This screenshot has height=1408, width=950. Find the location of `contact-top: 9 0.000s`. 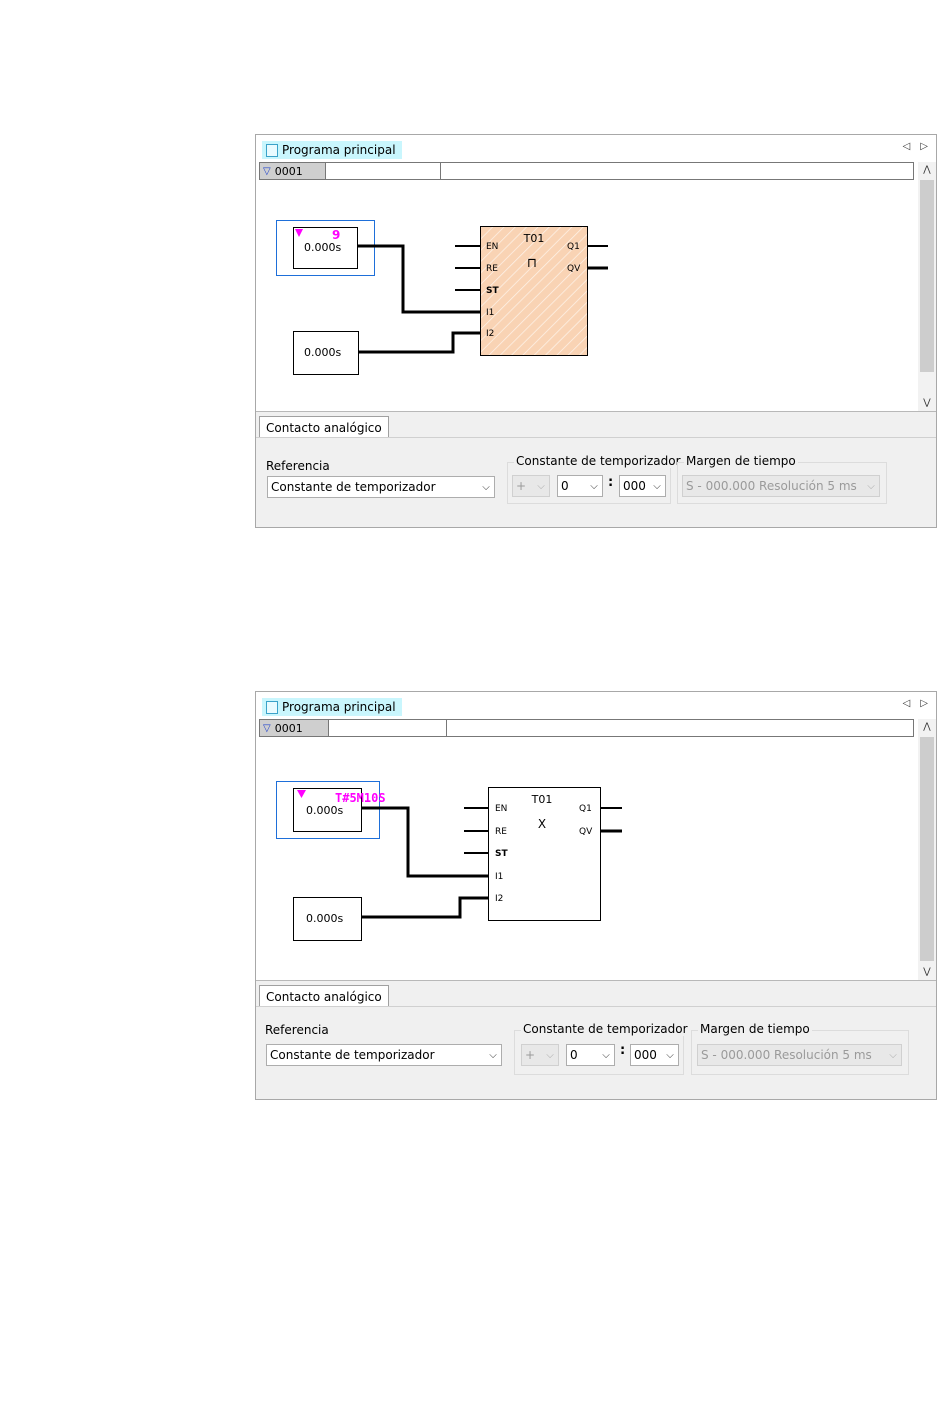

contact-top: 9 0.000s is located at coordinates (325, 248).